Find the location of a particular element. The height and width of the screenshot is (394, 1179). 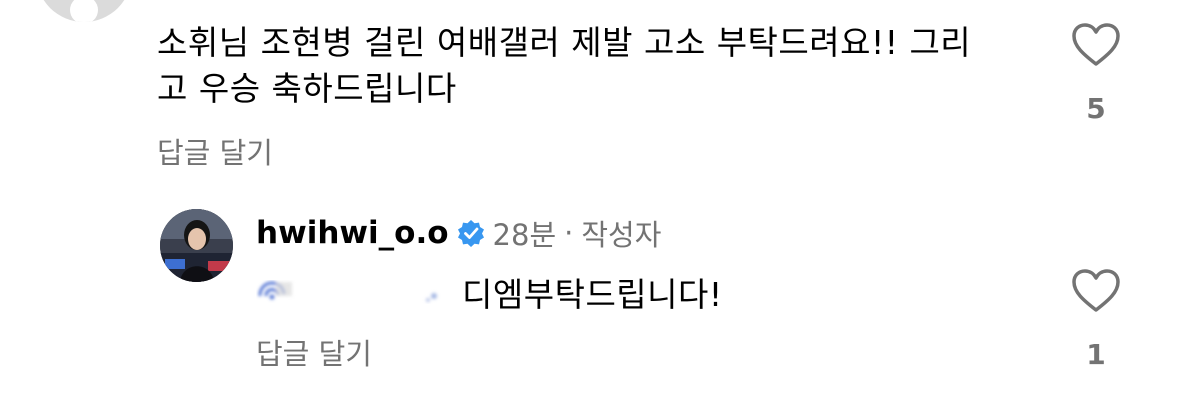

reply-body: 디엠부탁드립니다! is located at coordinates (489, 292).